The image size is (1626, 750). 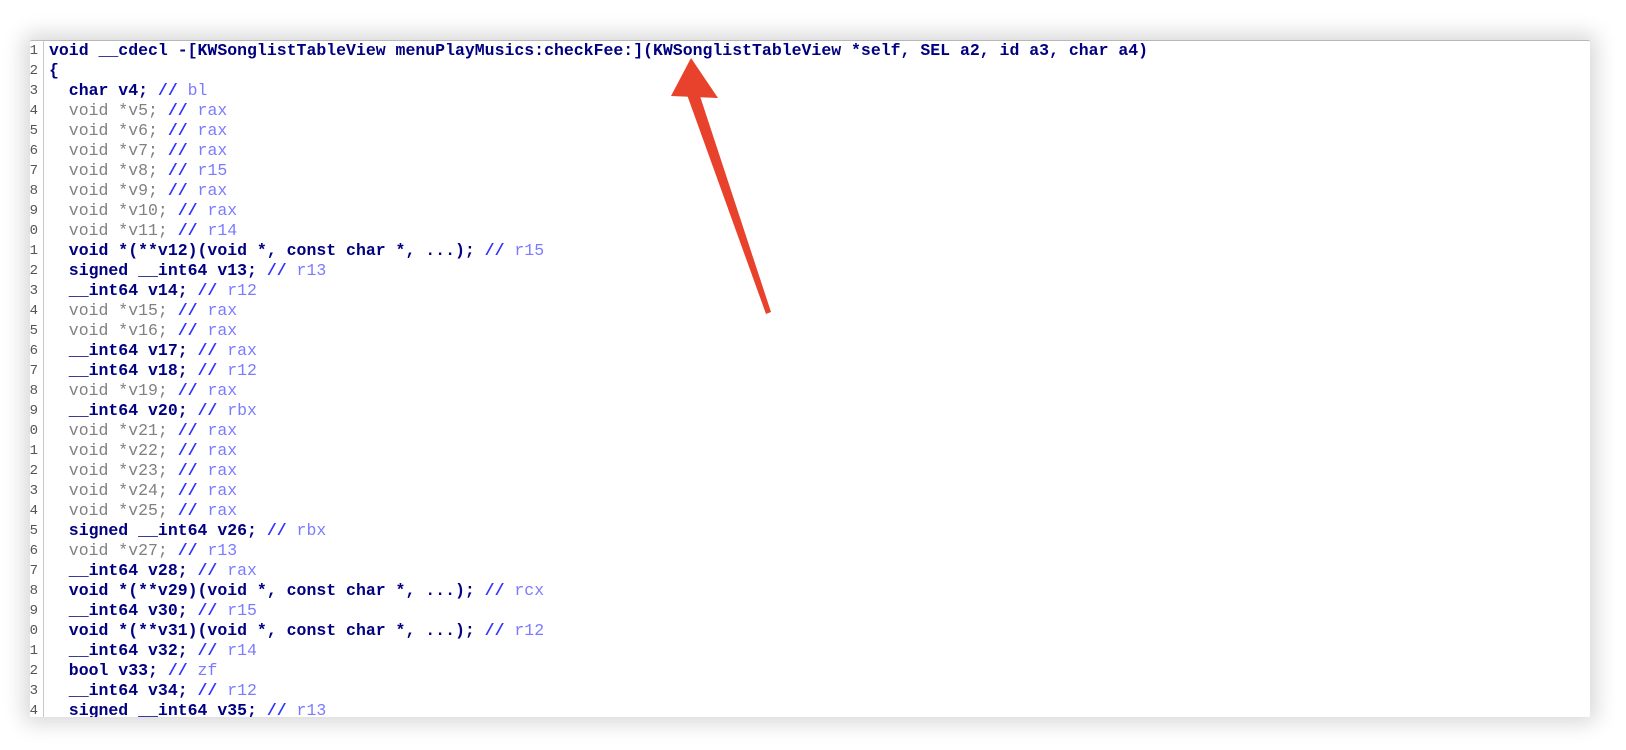 I want to click on code-line: 6 __int64 v17; // rax, so click(x=810, y=351).